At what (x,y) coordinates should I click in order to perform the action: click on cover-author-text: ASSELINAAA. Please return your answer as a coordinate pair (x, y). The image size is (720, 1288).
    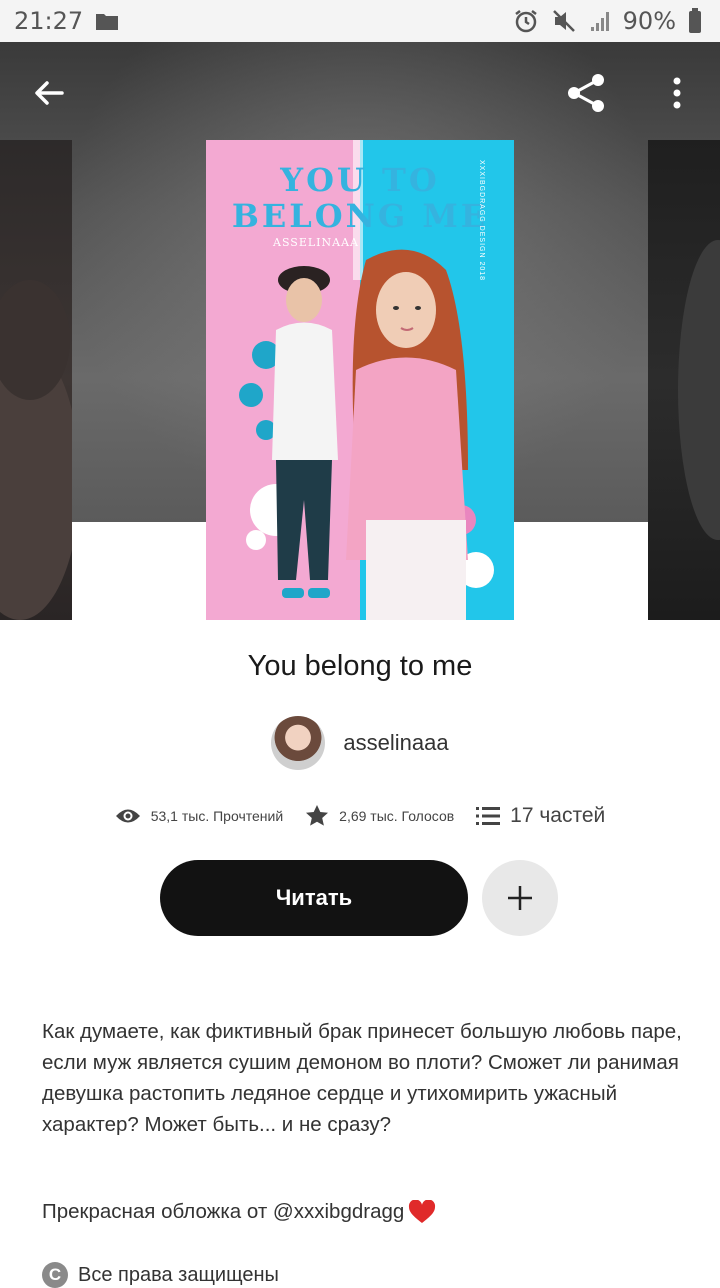
    Looking at the image, I should click on (316, 242).